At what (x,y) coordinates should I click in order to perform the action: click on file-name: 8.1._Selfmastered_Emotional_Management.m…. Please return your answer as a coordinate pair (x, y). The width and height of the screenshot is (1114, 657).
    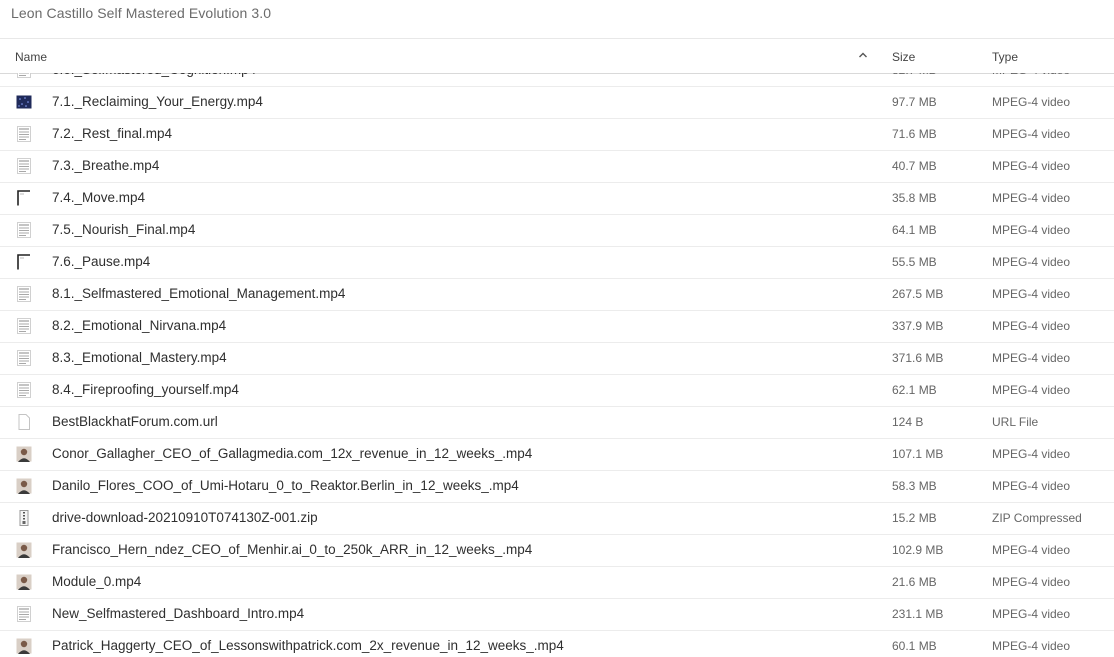
    Looking at the image, I should click on (199, 293).